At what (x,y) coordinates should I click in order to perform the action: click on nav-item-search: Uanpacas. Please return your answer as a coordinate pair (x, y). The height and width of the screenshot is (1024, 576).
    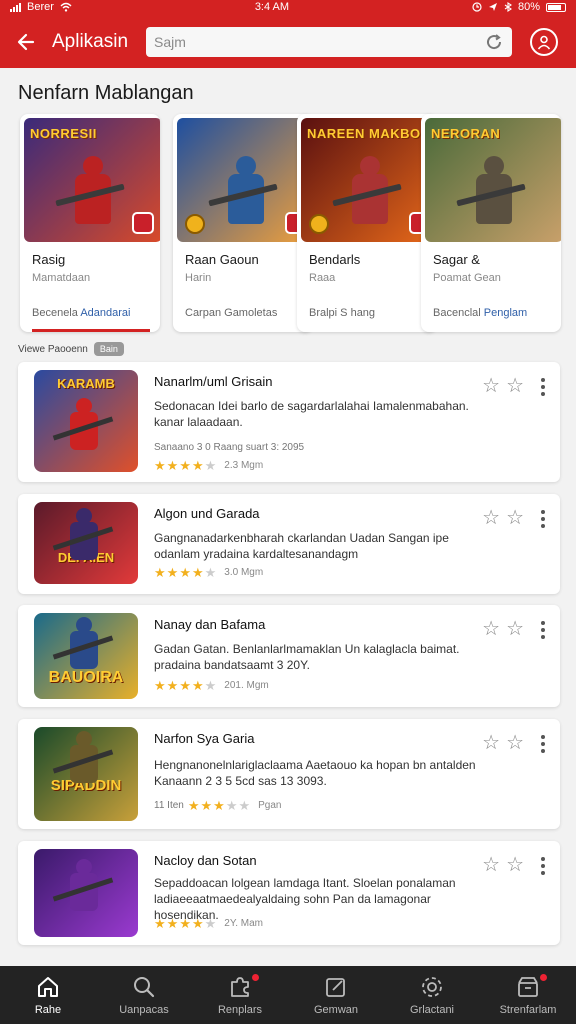
    Looking at the image, I should click on (144, 995).